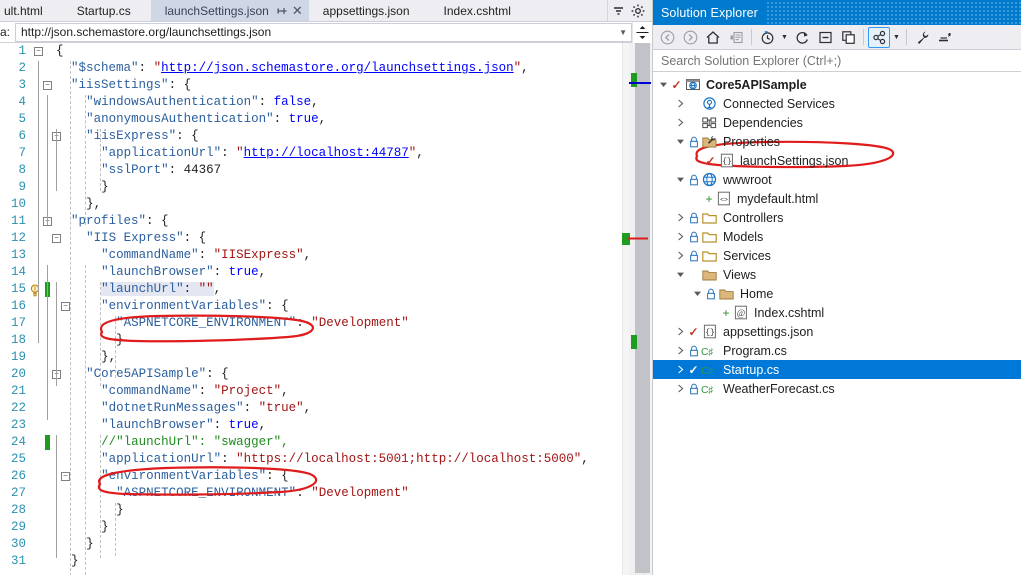 This screenshot has width=1021, height=575. Describe the element at coordinates (837, 141) in the screenshot. I see `tree-item-properties: Properties` at that location.